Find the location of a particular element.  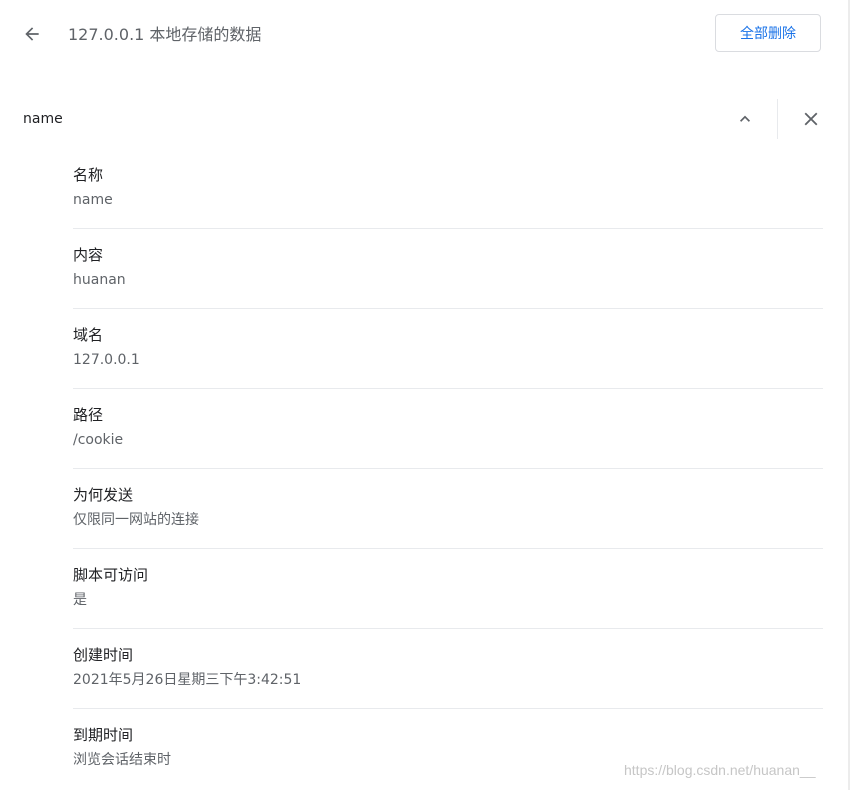

detail-label: 脚本可访问 is located at coordinates (111, 575).